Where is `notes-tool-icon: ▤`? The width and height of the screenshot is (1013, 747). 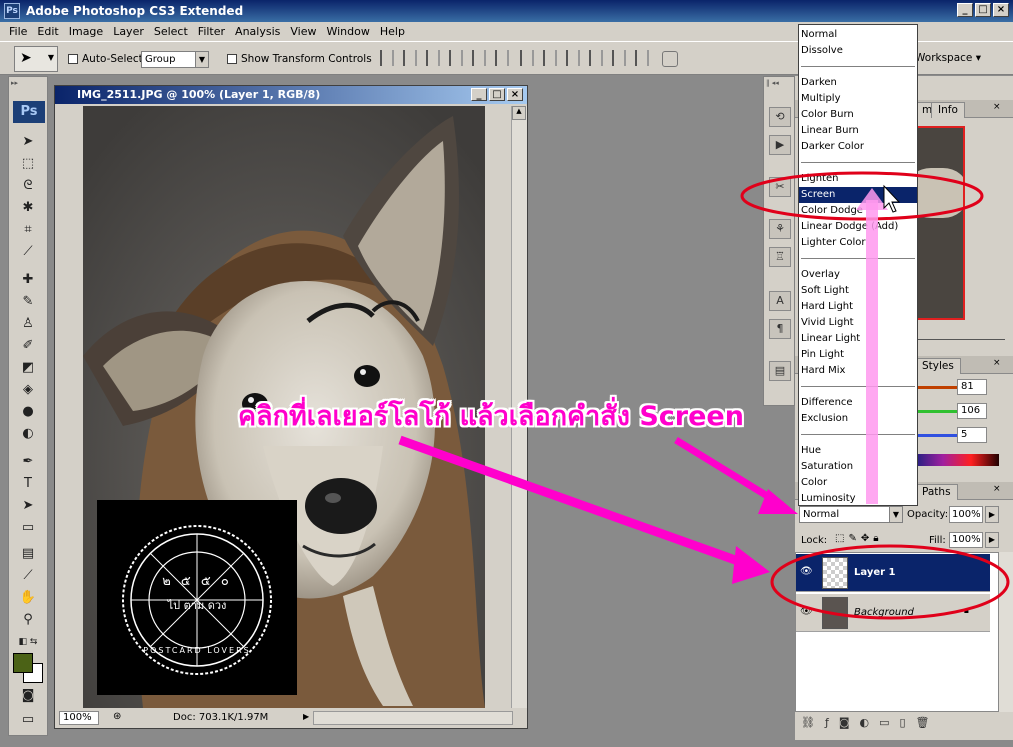
notes-tool-icon: ▤ is located at coordinates (28, 554).